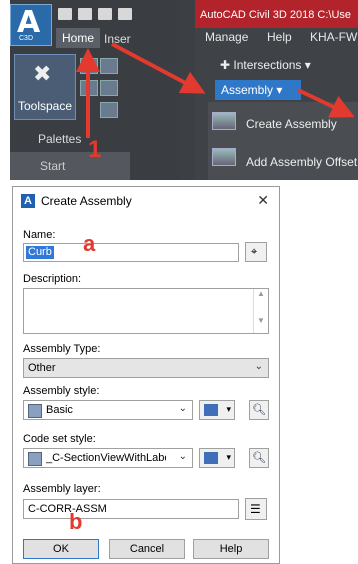 The image size is (358, 564). I want to click on name-input: Curb, so click(131, 252).